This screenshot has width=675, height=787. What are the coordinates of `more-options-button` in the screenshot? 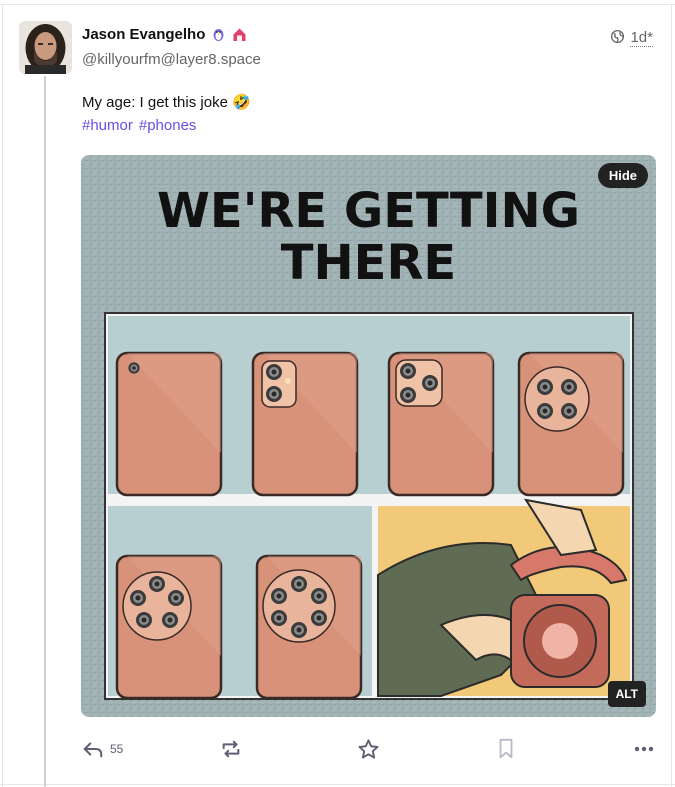 It's located at (644, 749).